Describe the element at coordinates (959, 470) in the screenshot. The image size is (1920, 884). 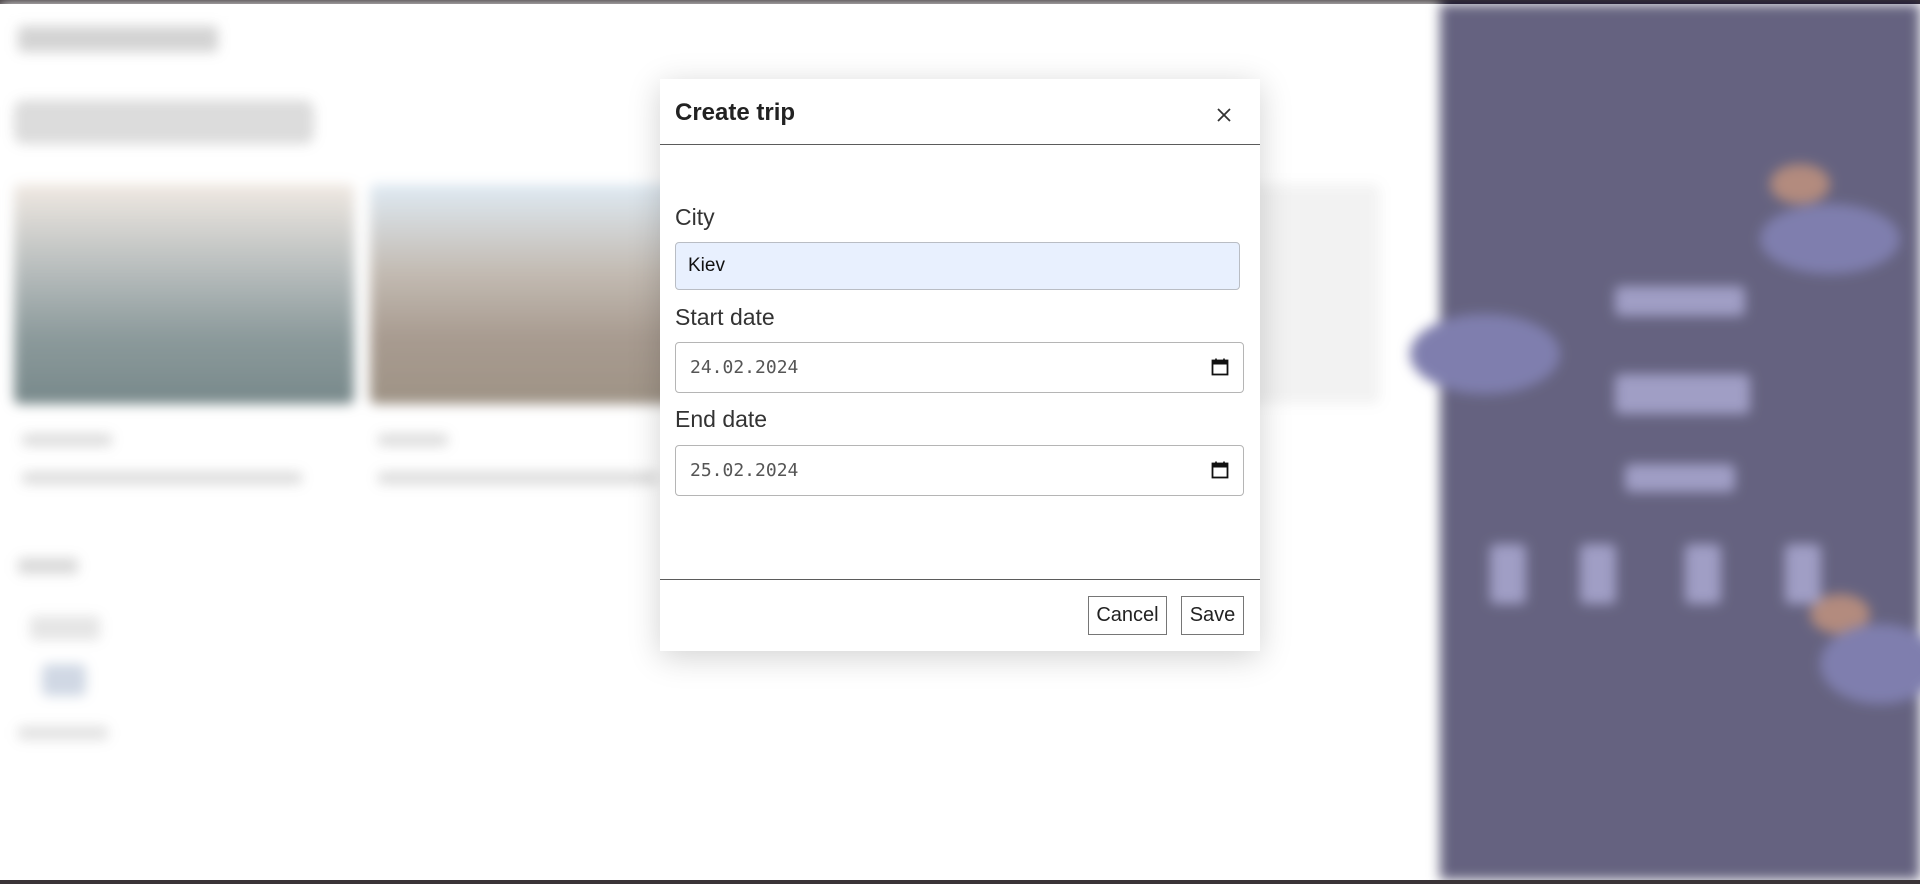
I see `end-date-input: 25.02.2024` at that location.